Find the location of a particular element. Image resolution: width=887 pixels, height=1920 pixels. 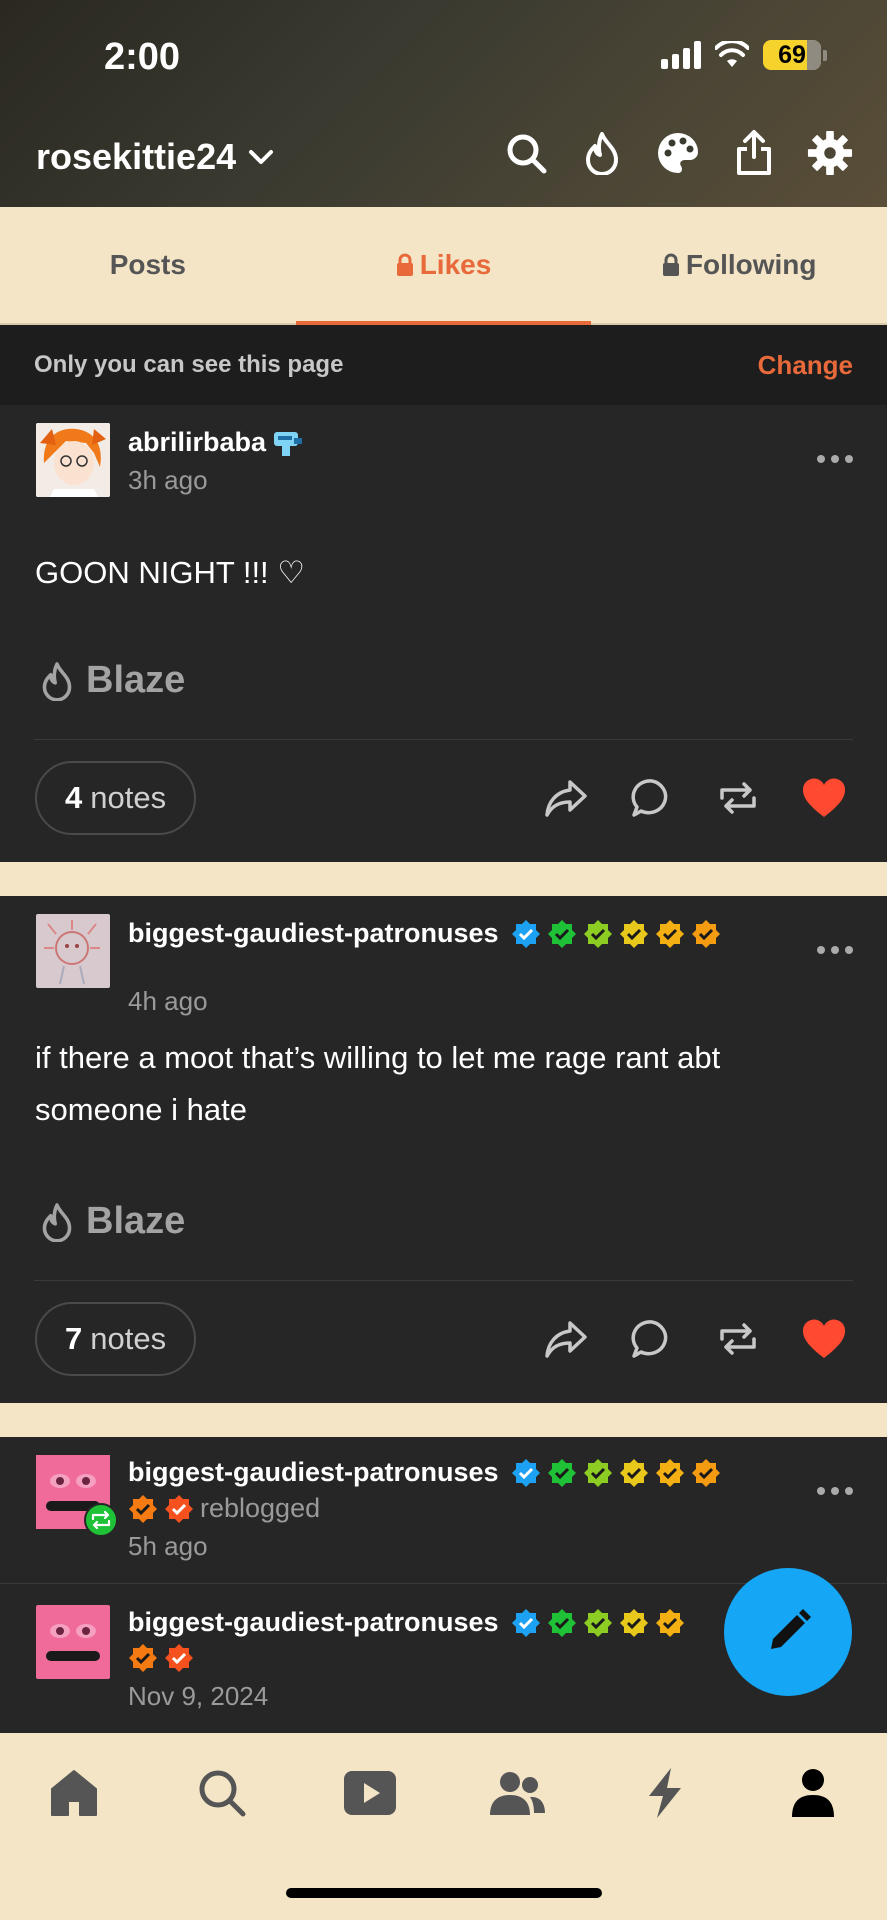

status-time: 2:00 is located at coordinates (142, 57).